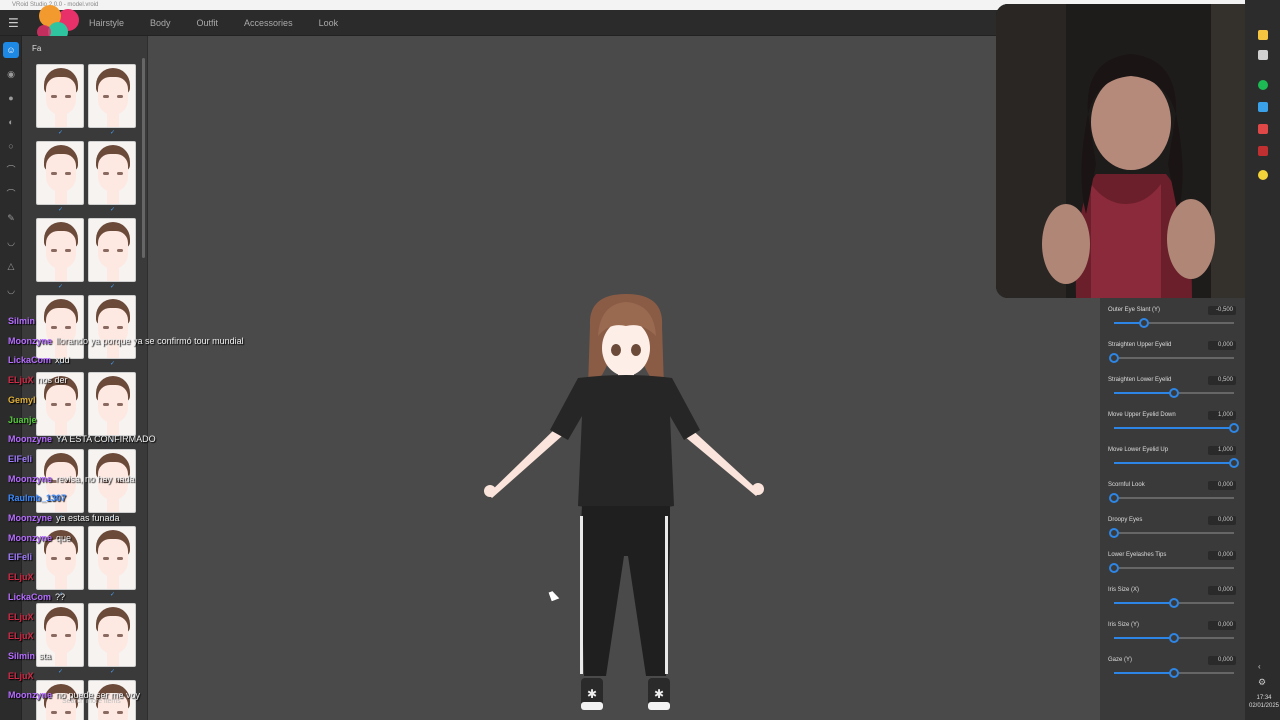  I want to click on settings-gear-icon: ⚙, so click(1263, 682).